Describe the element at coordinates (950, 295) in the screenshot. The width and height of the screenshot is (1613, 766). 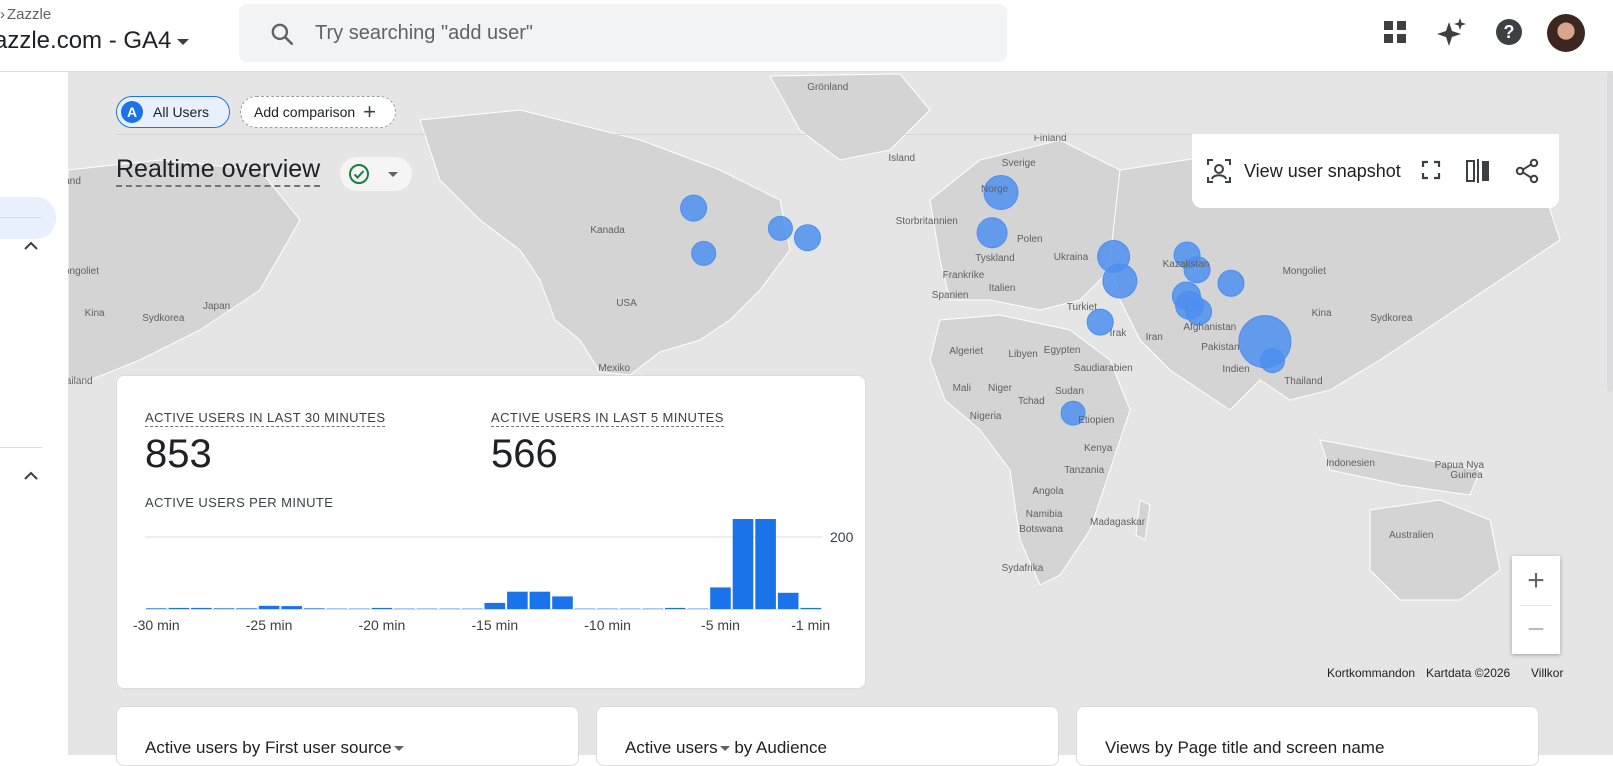
I see `map-label: Spanien` at that location.